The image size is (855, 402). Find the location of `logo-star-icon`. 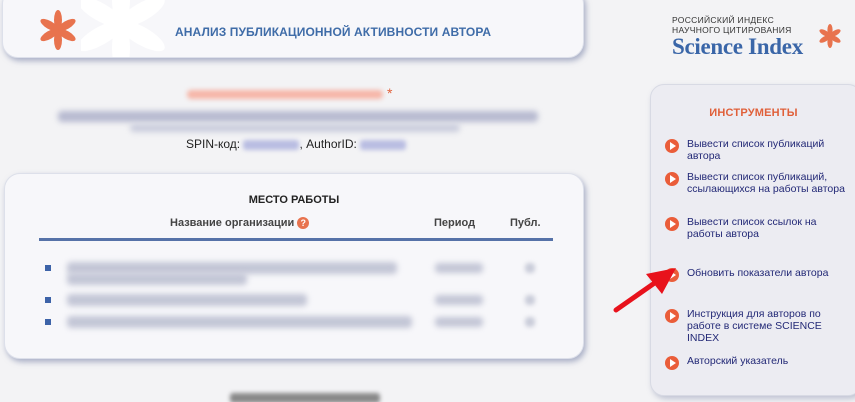

logo-star-icon is located at coordinates (830, 36).